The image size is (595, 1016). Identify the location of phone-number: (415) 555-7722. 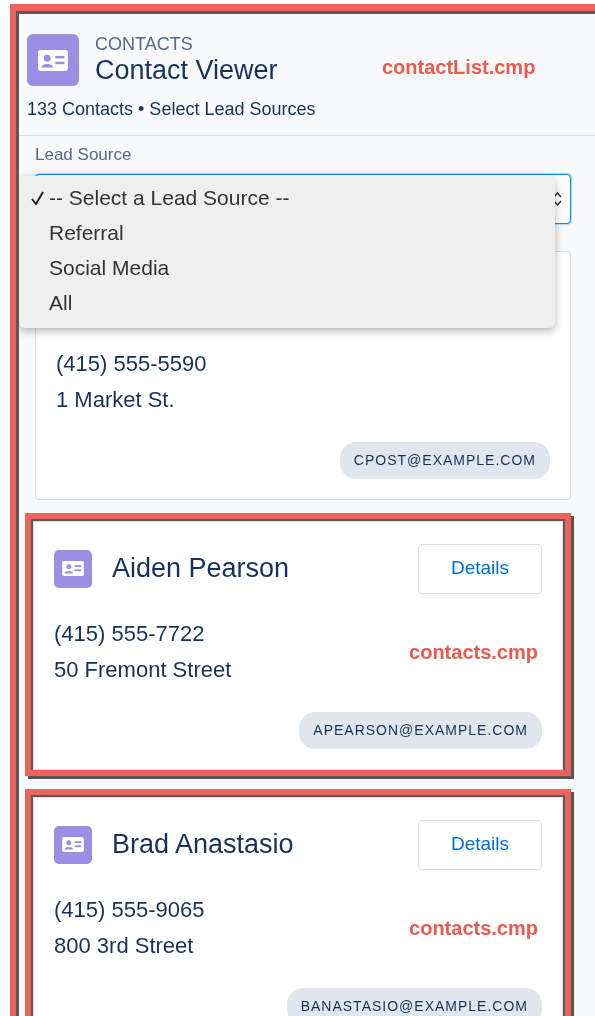
(130, 633).